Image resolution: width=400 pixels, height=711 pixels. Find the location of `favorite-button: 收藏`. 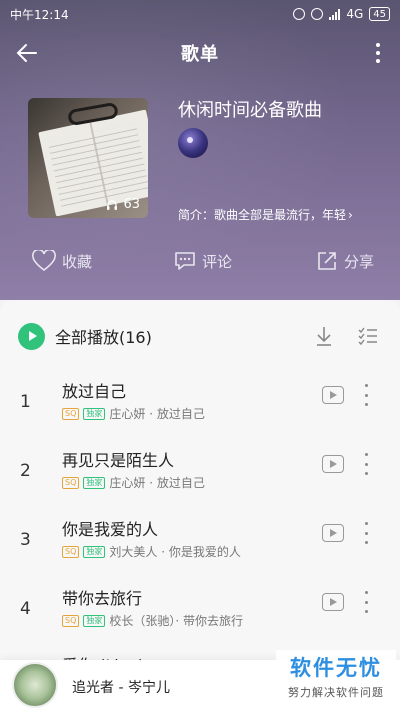

favorite-button: 收藏 is located at coordinates (62, 261).